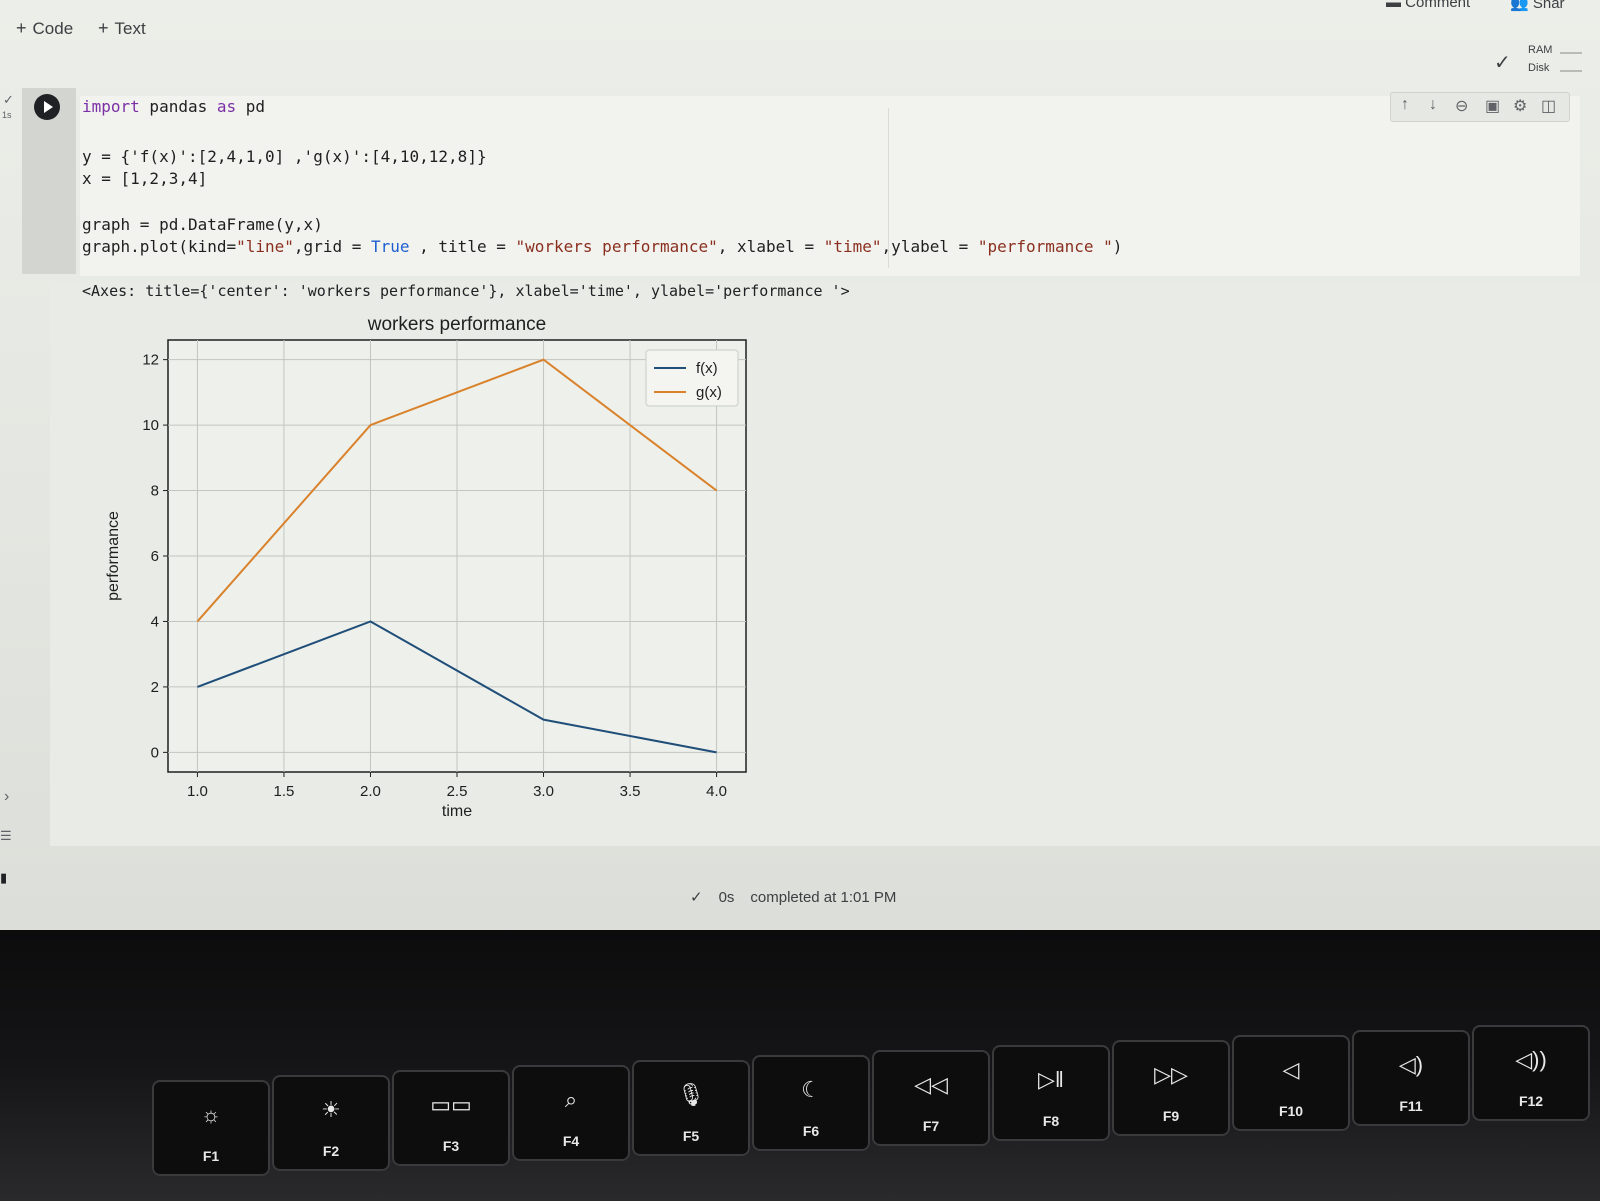 The image size is (1600, 1201). Describe the element at coordinates (331, 1109) in the screenshot. I see `key-f2-icon: ☀` at that location.